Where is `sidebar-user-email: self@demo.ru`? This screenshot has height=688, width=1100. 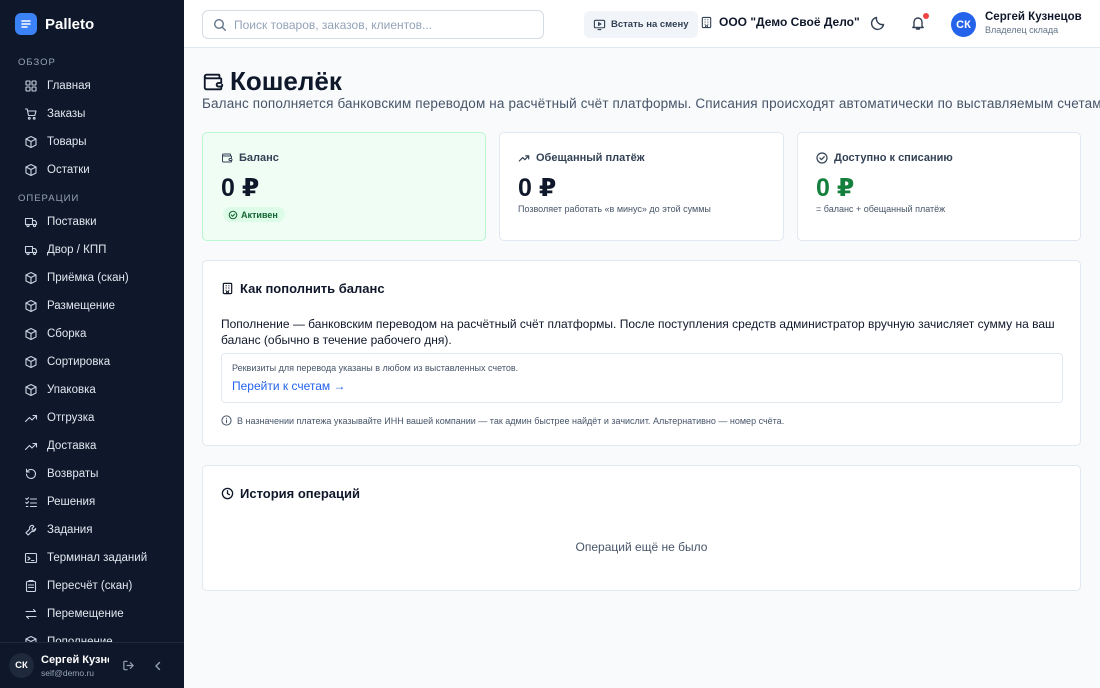 sidebar-user-email: self@demo.ru is located at coordinates (68, 672).